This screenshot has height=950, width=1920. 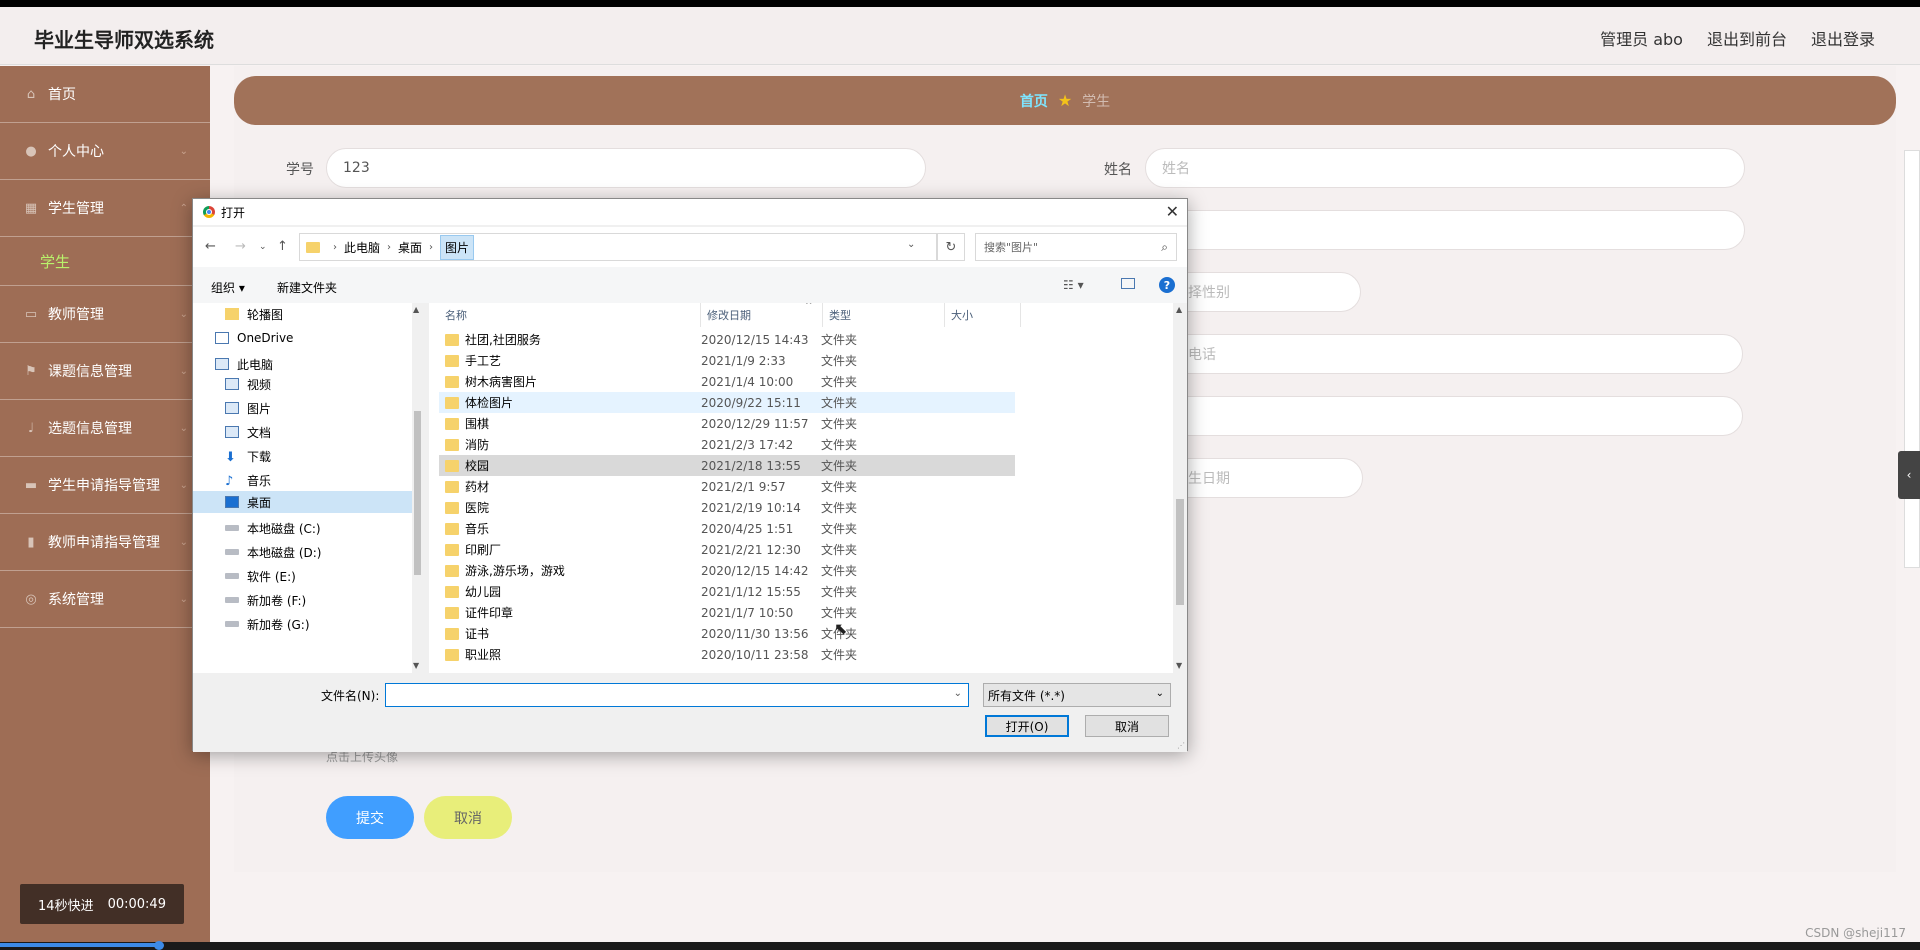 What do you see at coordinates (1641, 39) in the screenshot?
I see `admin-user-label: 管理员 abo` at bounding box center [1641, 39].